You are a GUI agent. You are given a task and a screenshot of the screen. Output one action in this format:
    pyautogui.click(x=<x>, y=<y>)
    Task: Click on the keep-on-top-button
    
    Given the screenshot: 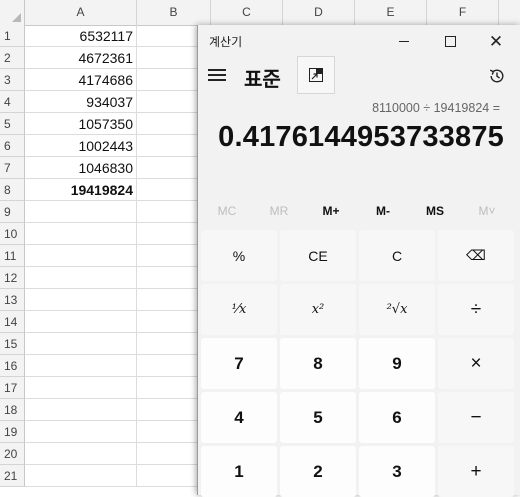 What is the action you would take?
    pyautogui.click(x=316, y=75)
    